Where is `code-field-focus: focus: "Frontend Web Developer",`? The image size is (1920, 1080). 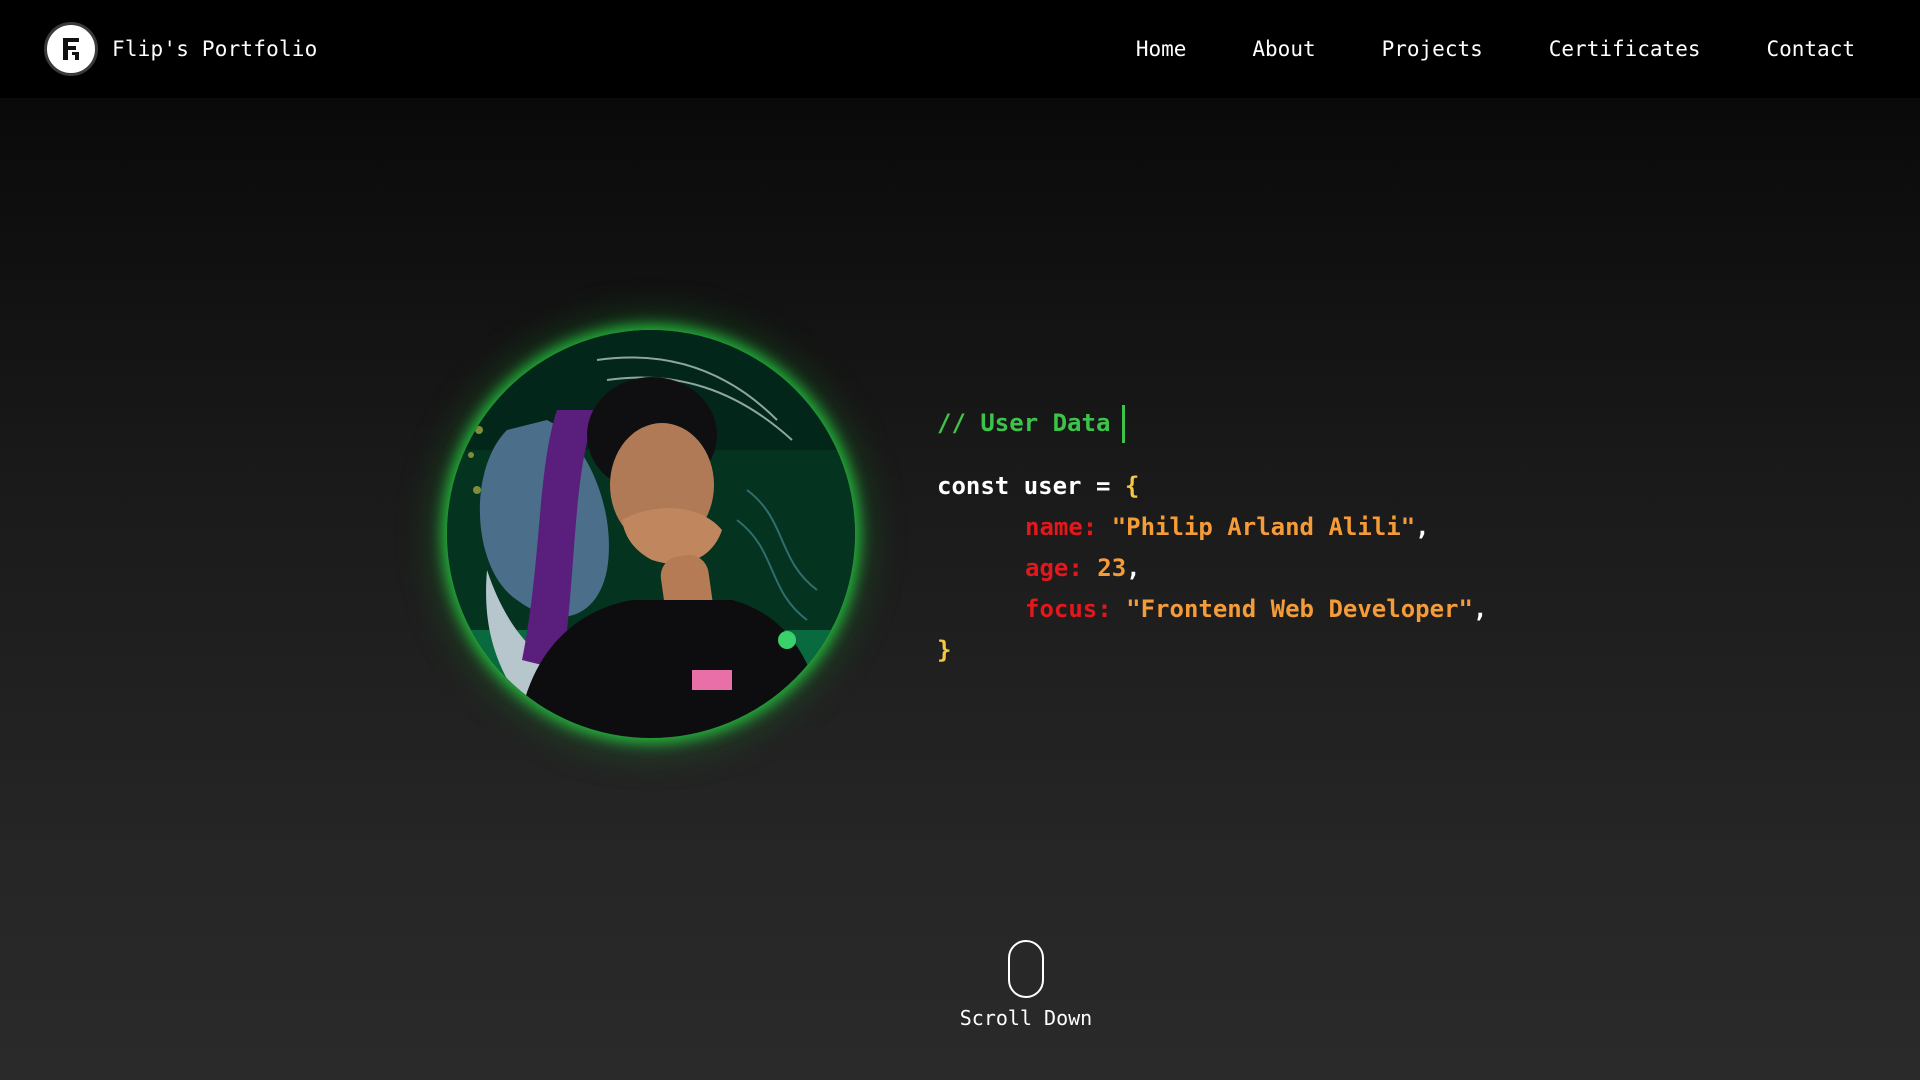 code-field-focus: focus: "Frontend Web Developer", is located at coordinates (1212, 609).